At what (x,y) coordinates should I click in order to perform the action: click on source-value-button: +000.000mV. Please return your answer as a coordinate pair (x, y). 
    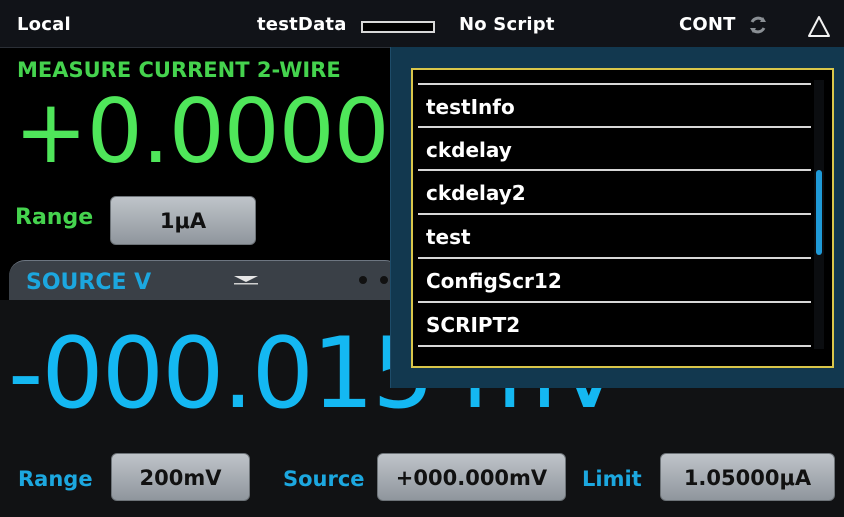
    Looking at the image, I should click on (471, 477).